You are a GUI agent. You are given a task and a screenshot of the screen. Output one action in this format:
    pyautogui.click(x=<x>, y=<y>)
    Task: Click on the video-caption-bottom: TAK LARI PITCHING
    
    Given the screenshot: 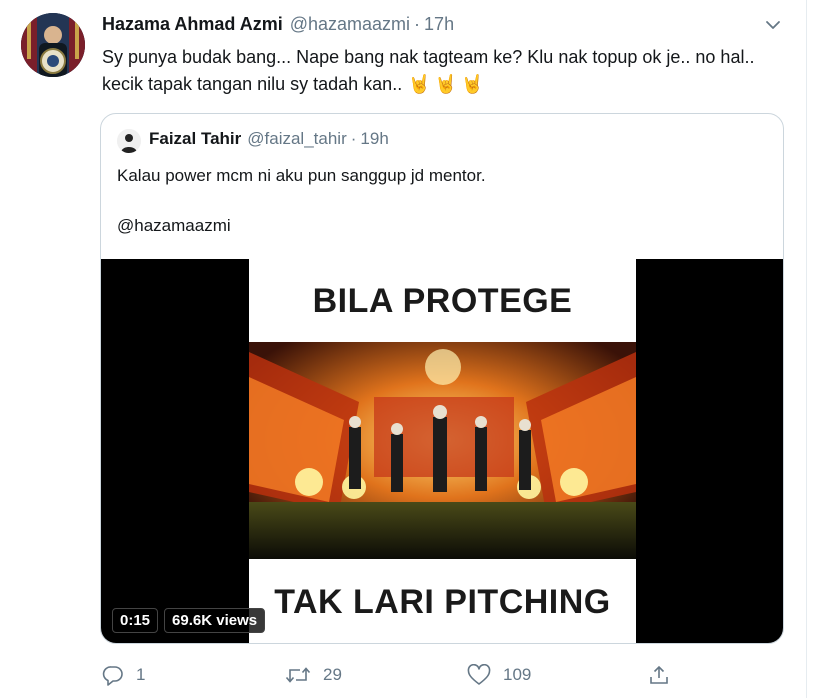 What is the action you would take?
    pyautogui.click(x=442, y=602)
    